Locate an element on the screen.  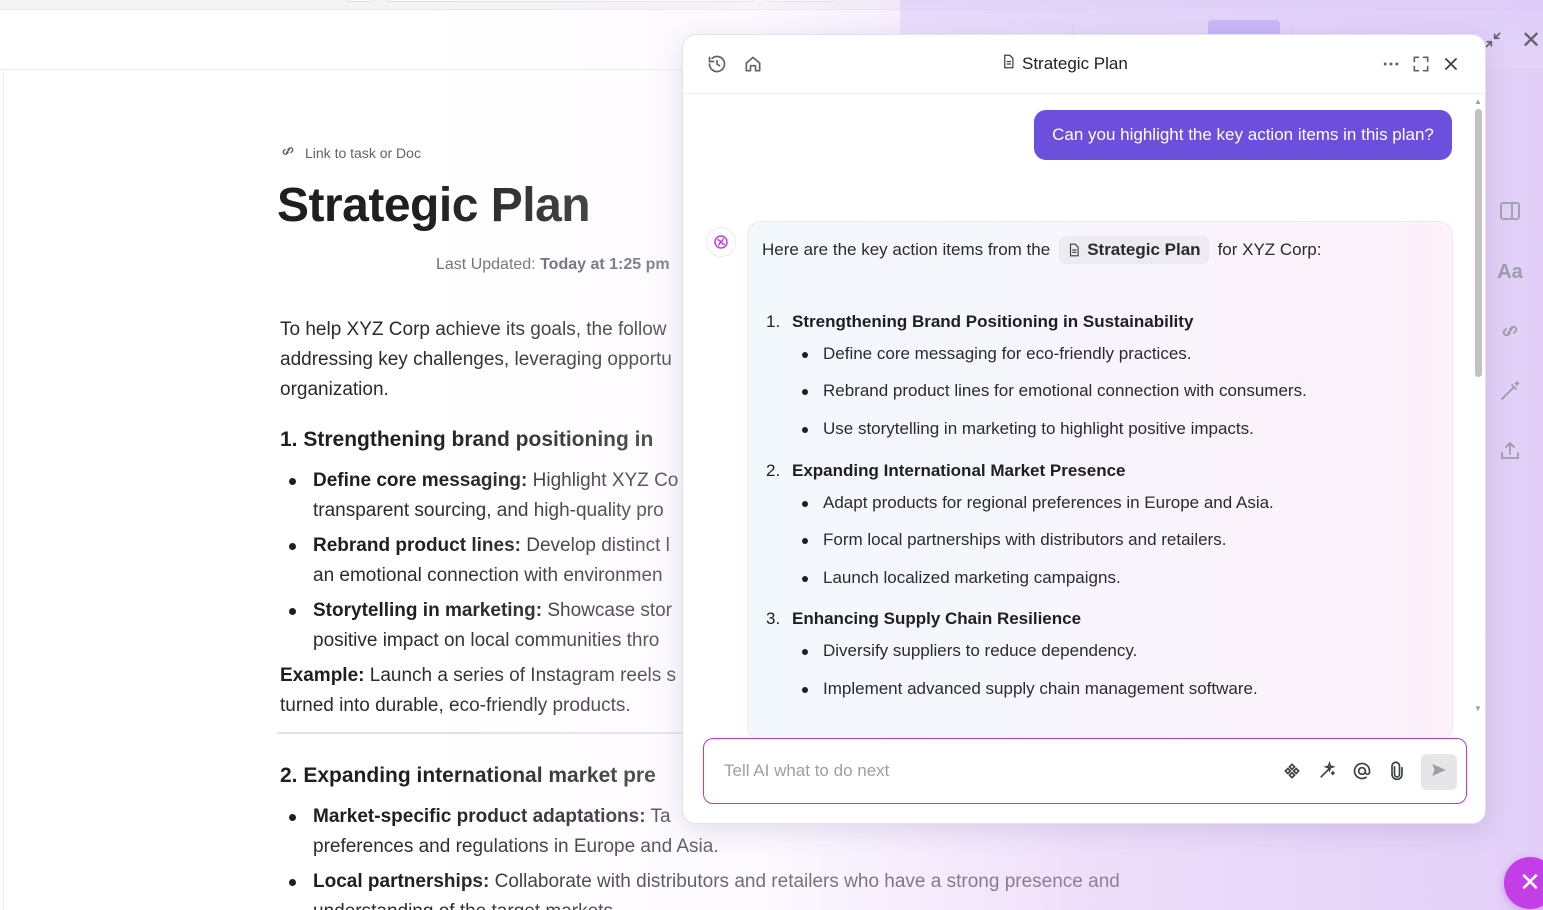
bullet-bold: Local partnerships: is located at coordinates (401, 881).